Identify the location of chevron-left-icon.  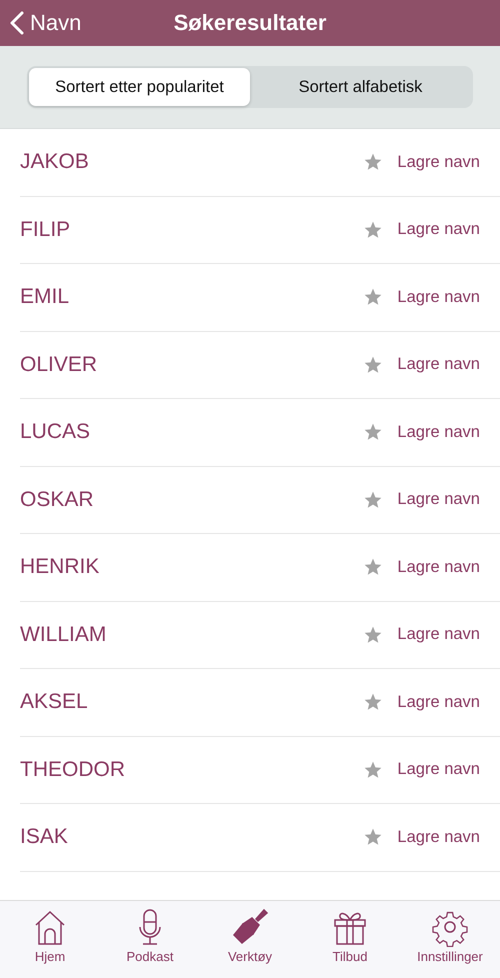
(17, 23).